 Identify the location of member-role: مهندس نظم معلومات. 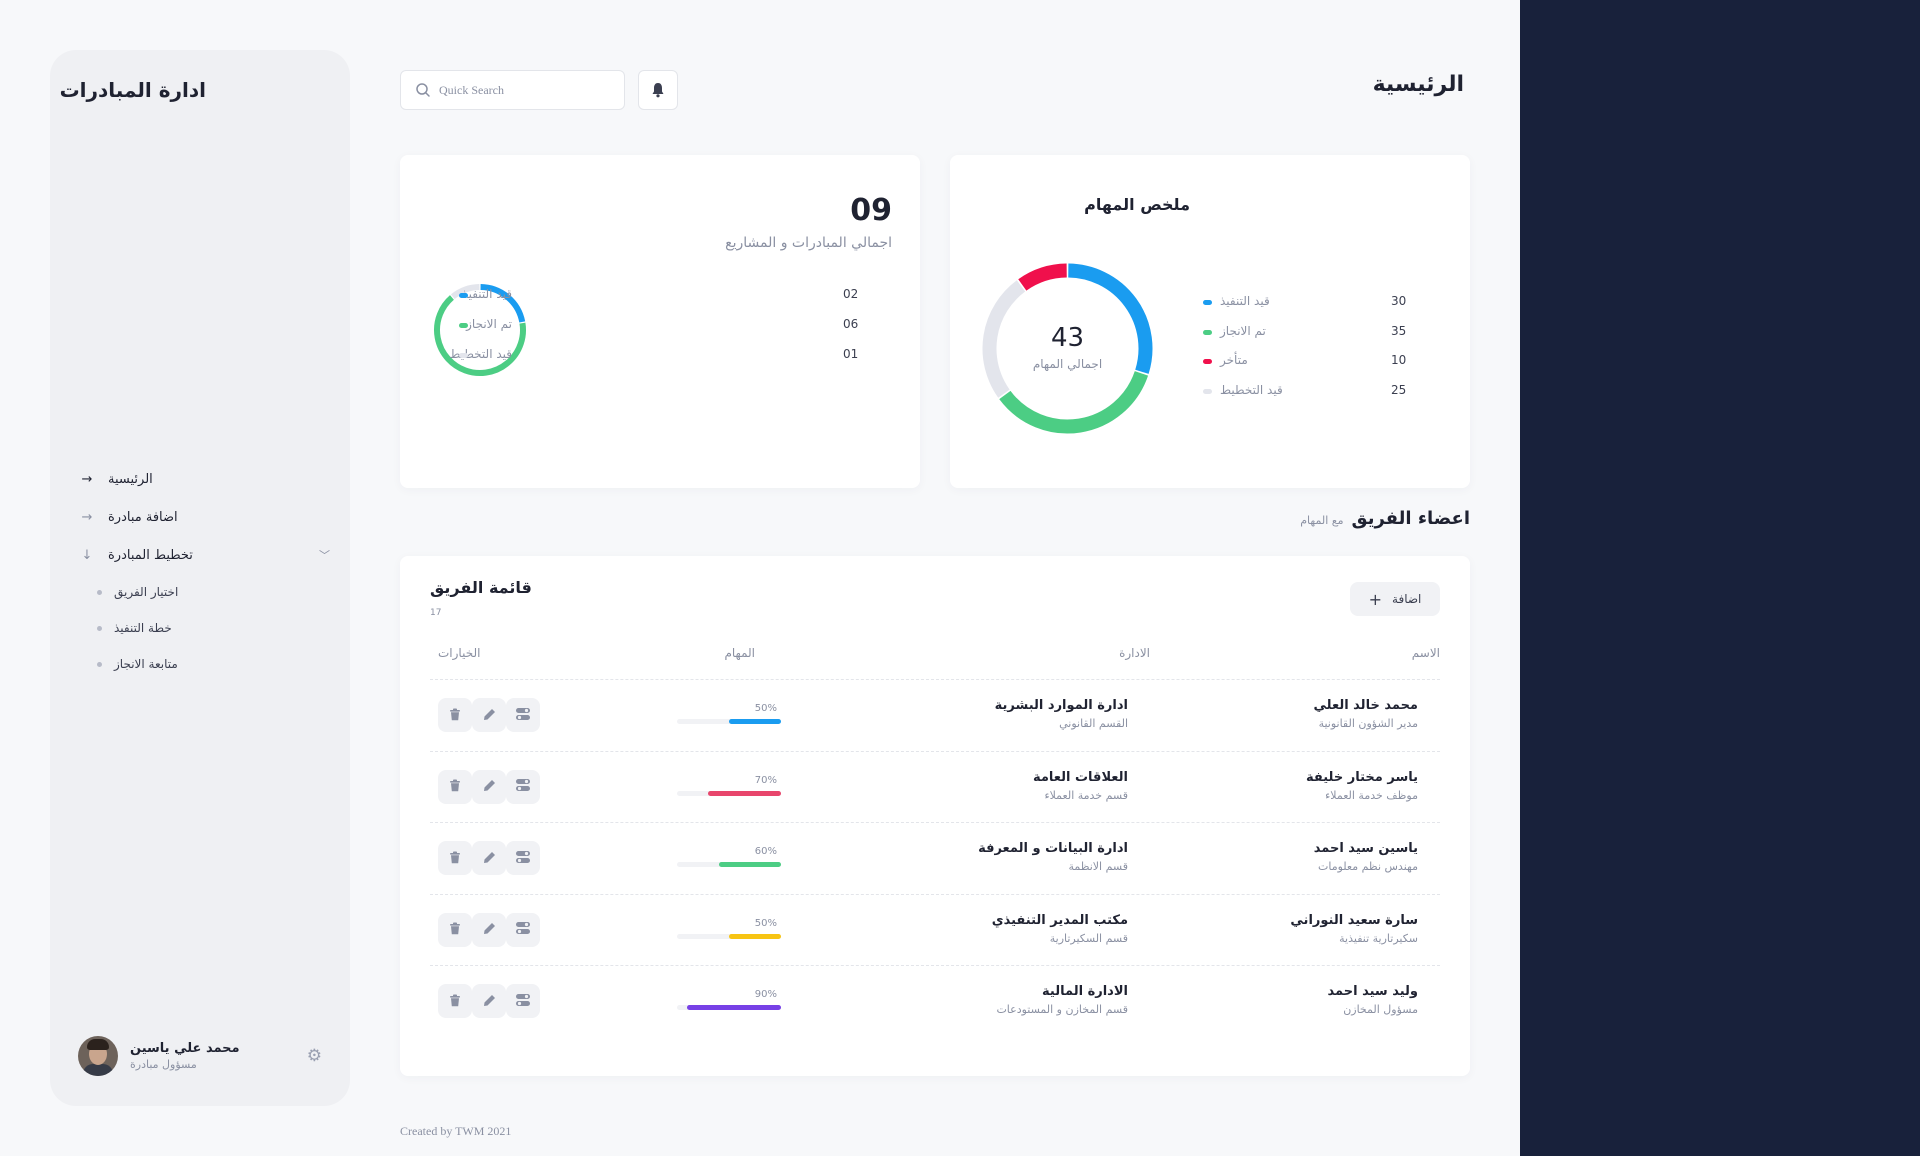
(1367, 866).